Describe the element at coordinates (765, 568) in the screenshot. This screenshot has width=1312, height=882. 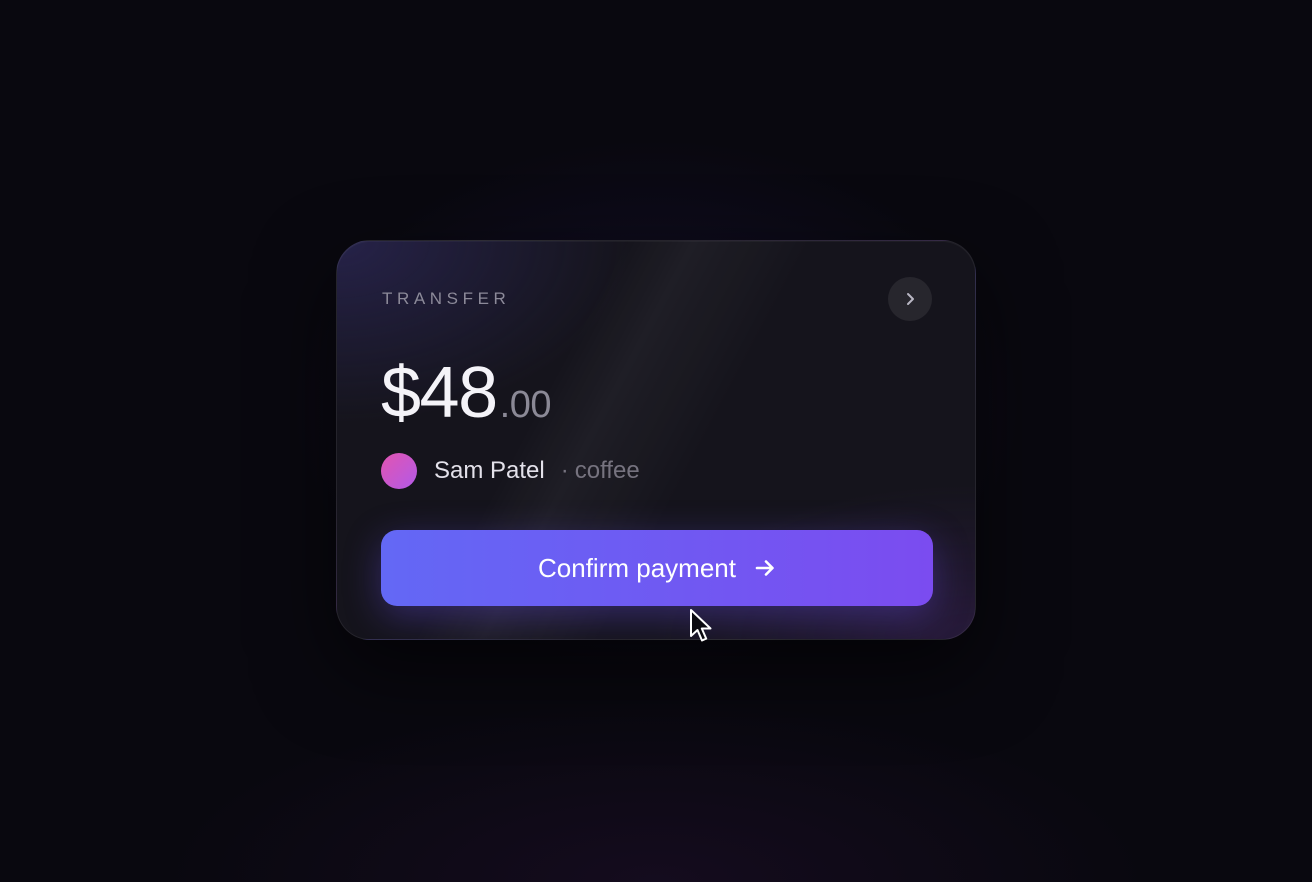
I see `arrow-right-icon` at that location.